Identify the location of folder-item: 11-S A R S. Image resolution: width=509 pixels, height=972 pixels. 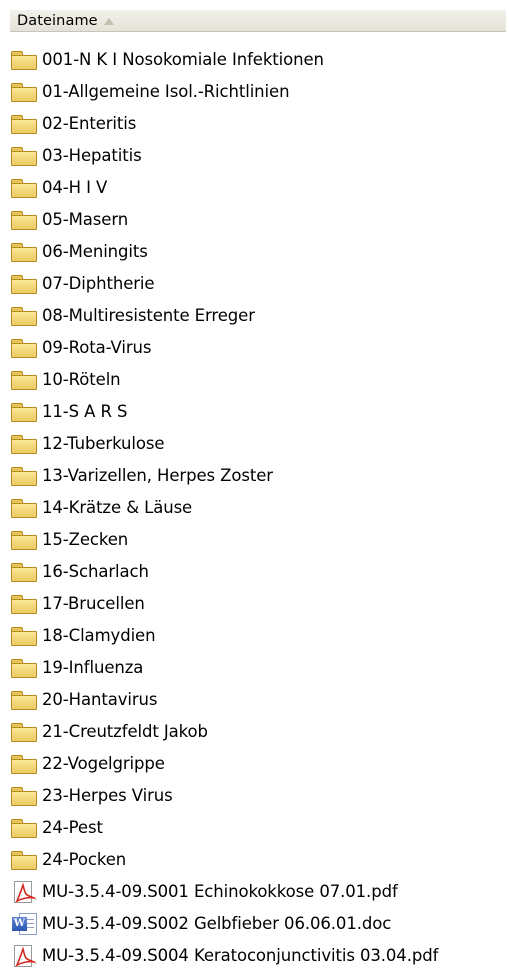
(224, 412).